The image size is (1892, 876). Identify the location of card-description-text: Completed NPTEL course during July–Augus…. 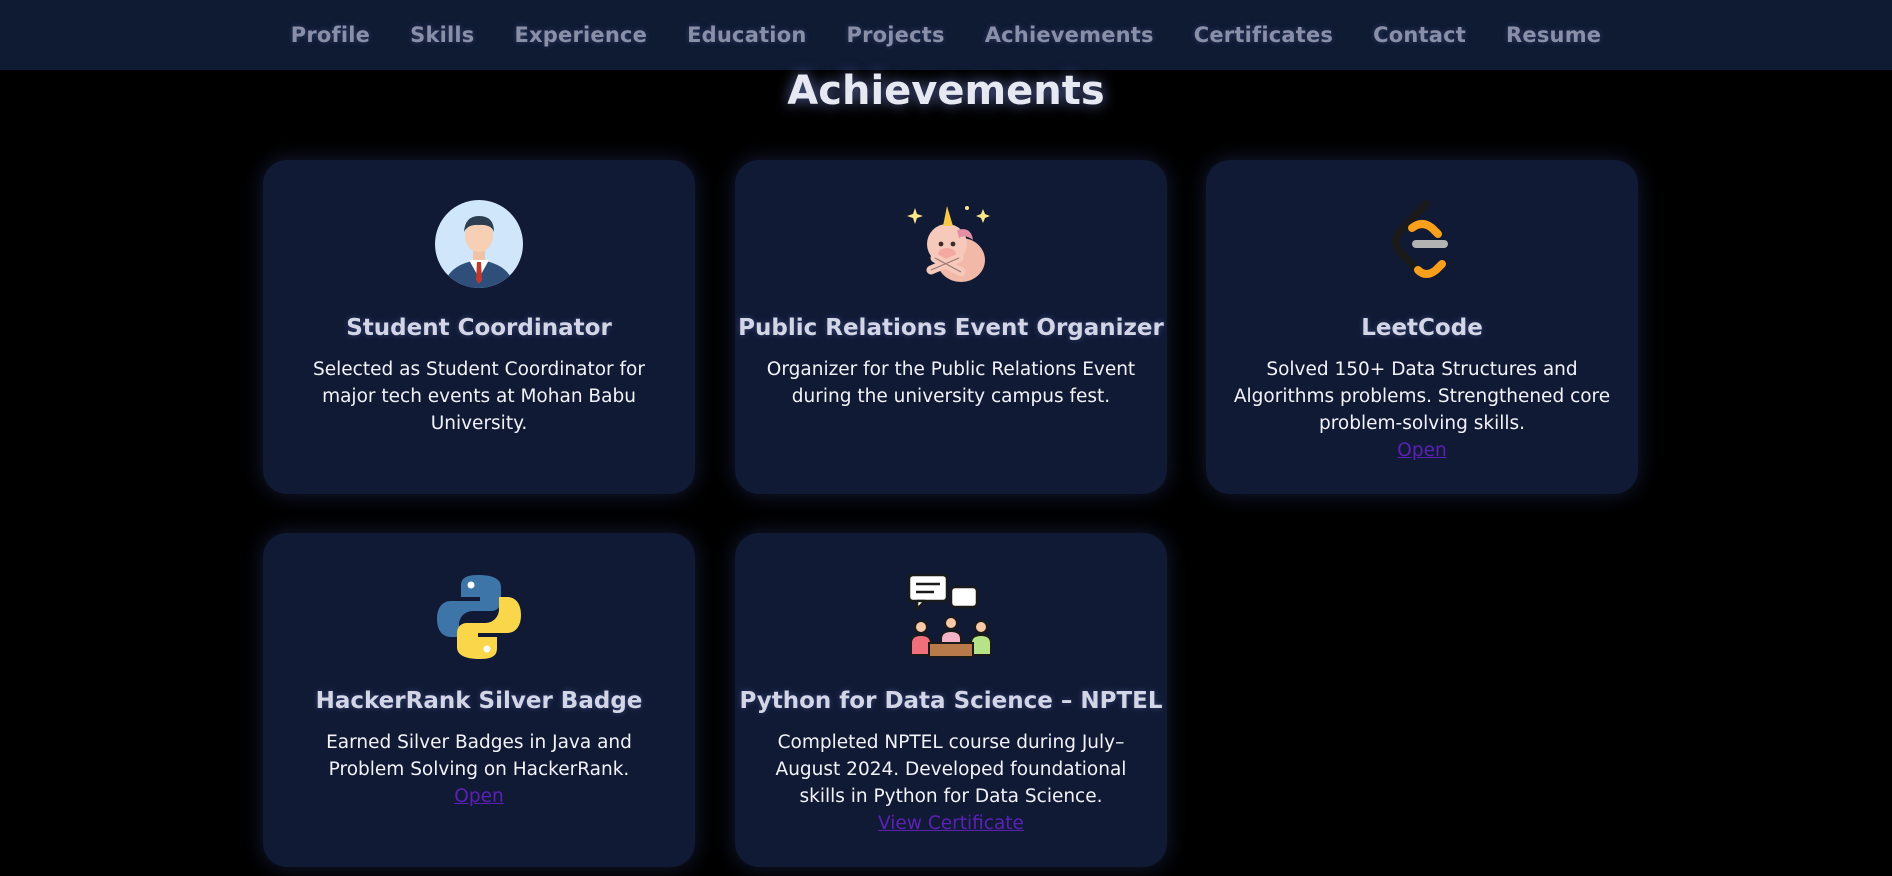
(951, 769).